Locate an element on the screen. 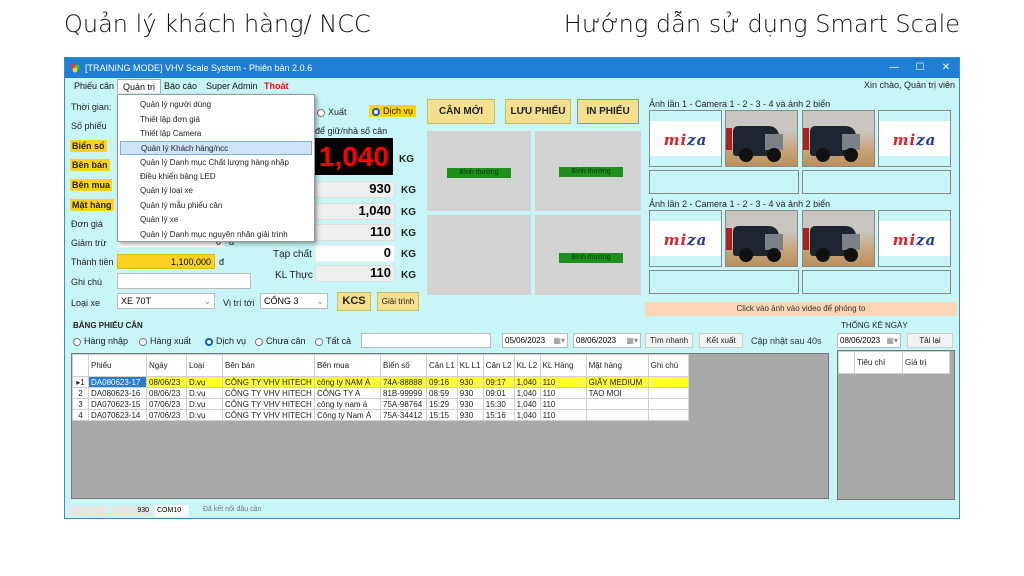 Image resolution: width=1024 pixels, height=576 pixels. stats-date-value: 08/06/2023 is located at coordinates (860, 340).